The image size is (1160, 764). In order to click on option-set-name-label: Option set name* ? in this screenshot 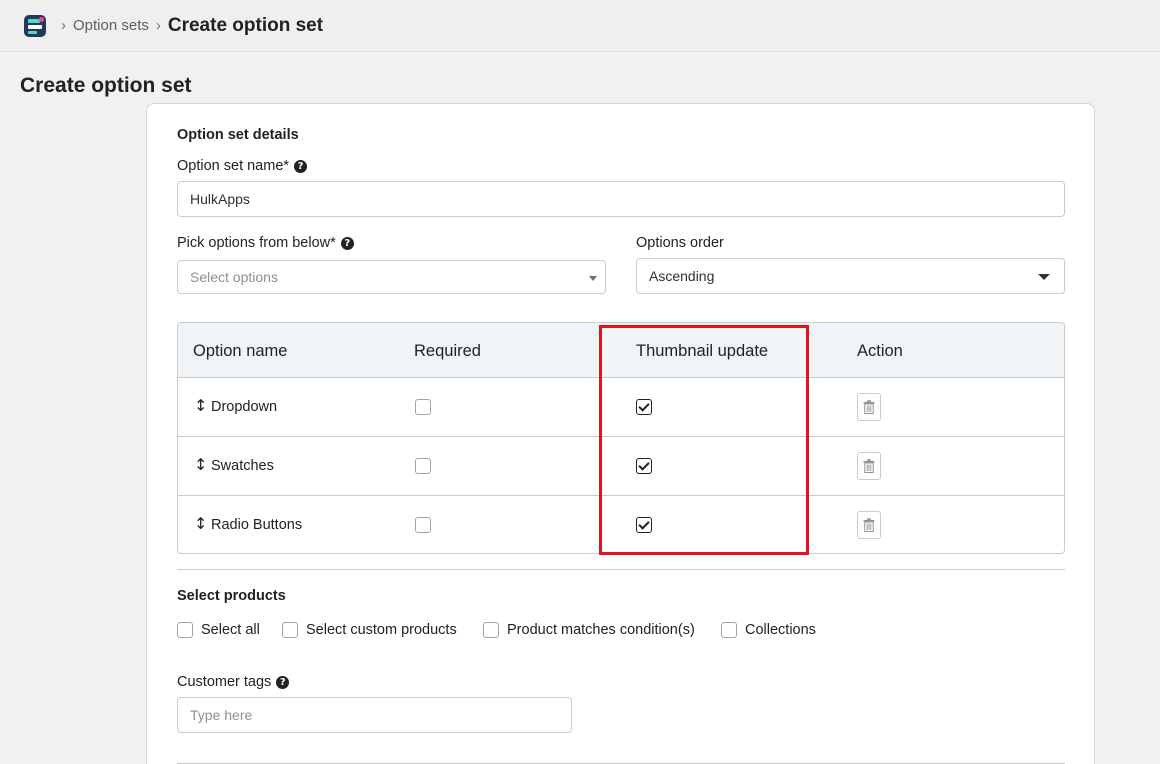, I will do `click(242, 166)`.